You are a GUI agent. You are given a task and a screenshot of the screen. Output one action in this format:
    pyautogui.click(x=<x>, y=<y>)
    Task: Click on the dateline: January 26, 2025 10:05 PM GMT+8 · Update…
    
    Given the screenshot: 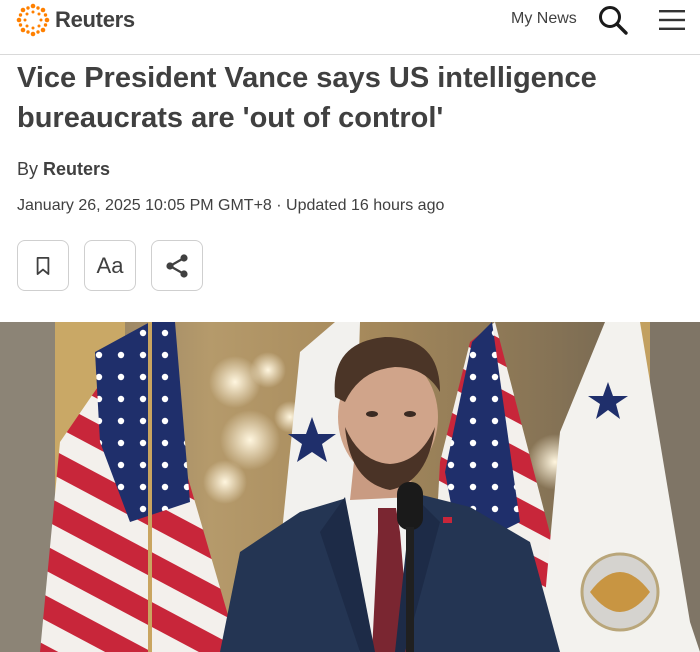 What is the action you would take?
    pyautogui.click(x=231, y=205)
    